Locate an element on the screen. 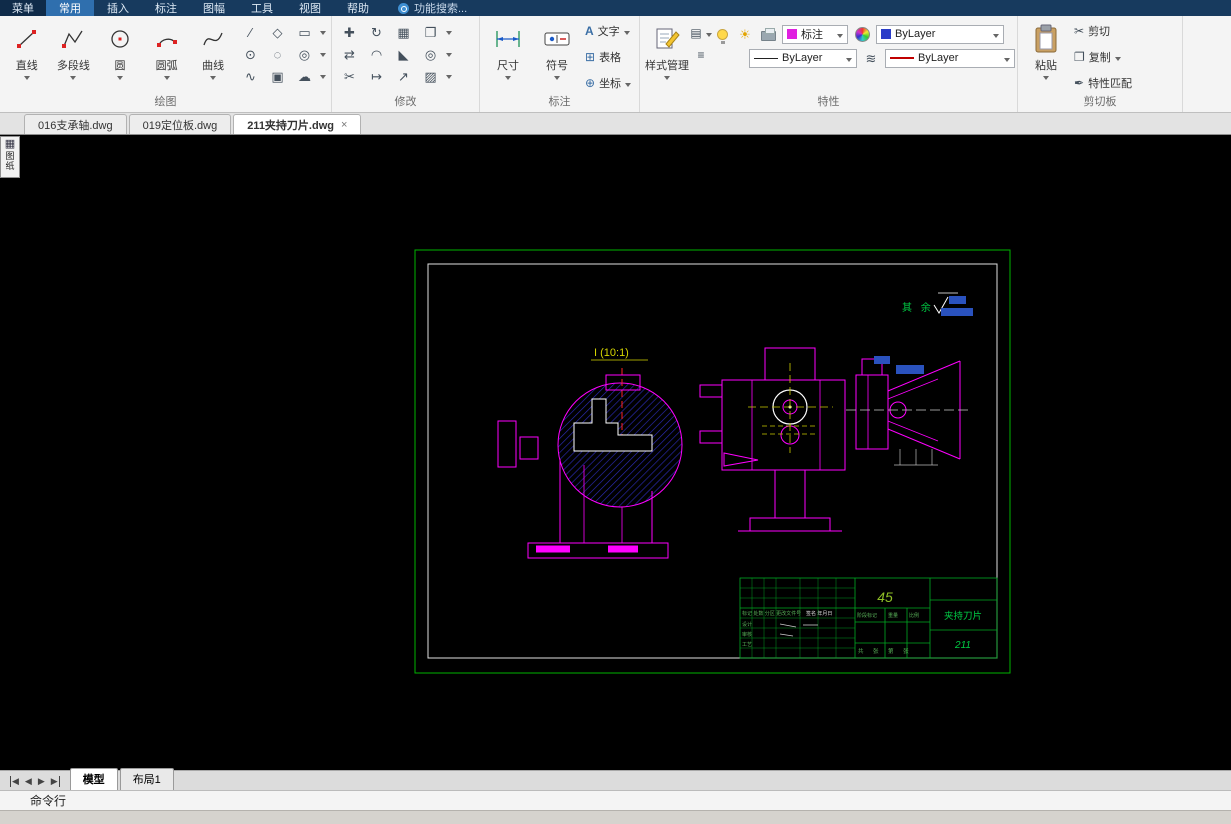 This screenshot has height=824, width=1231. menu-button: 菜单 is located at coordinates (23, 8).